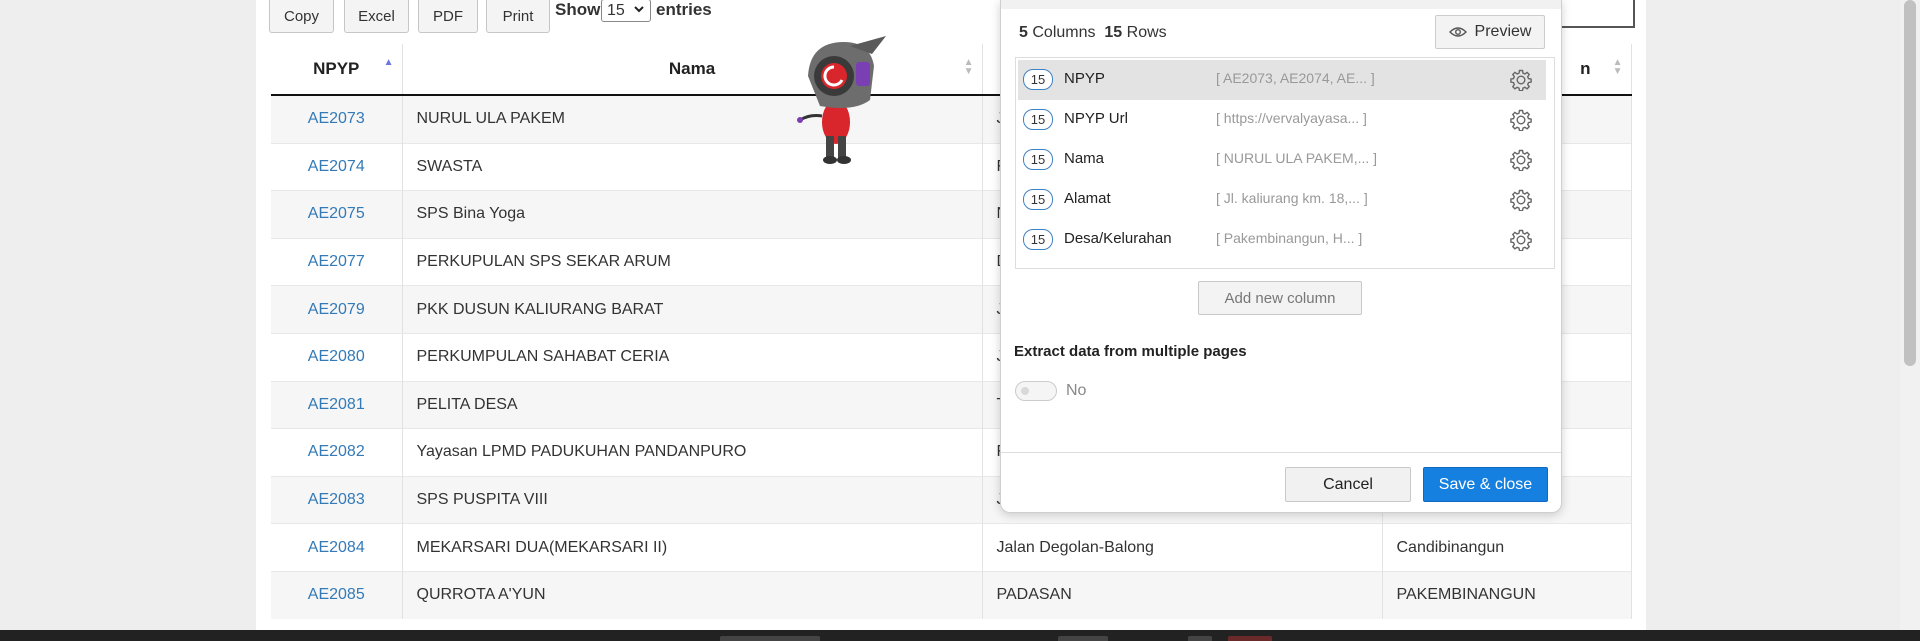  Describe the element at coordinates (337, 214) in the screenshot. I see `npyp-link: AE2075` at that location.